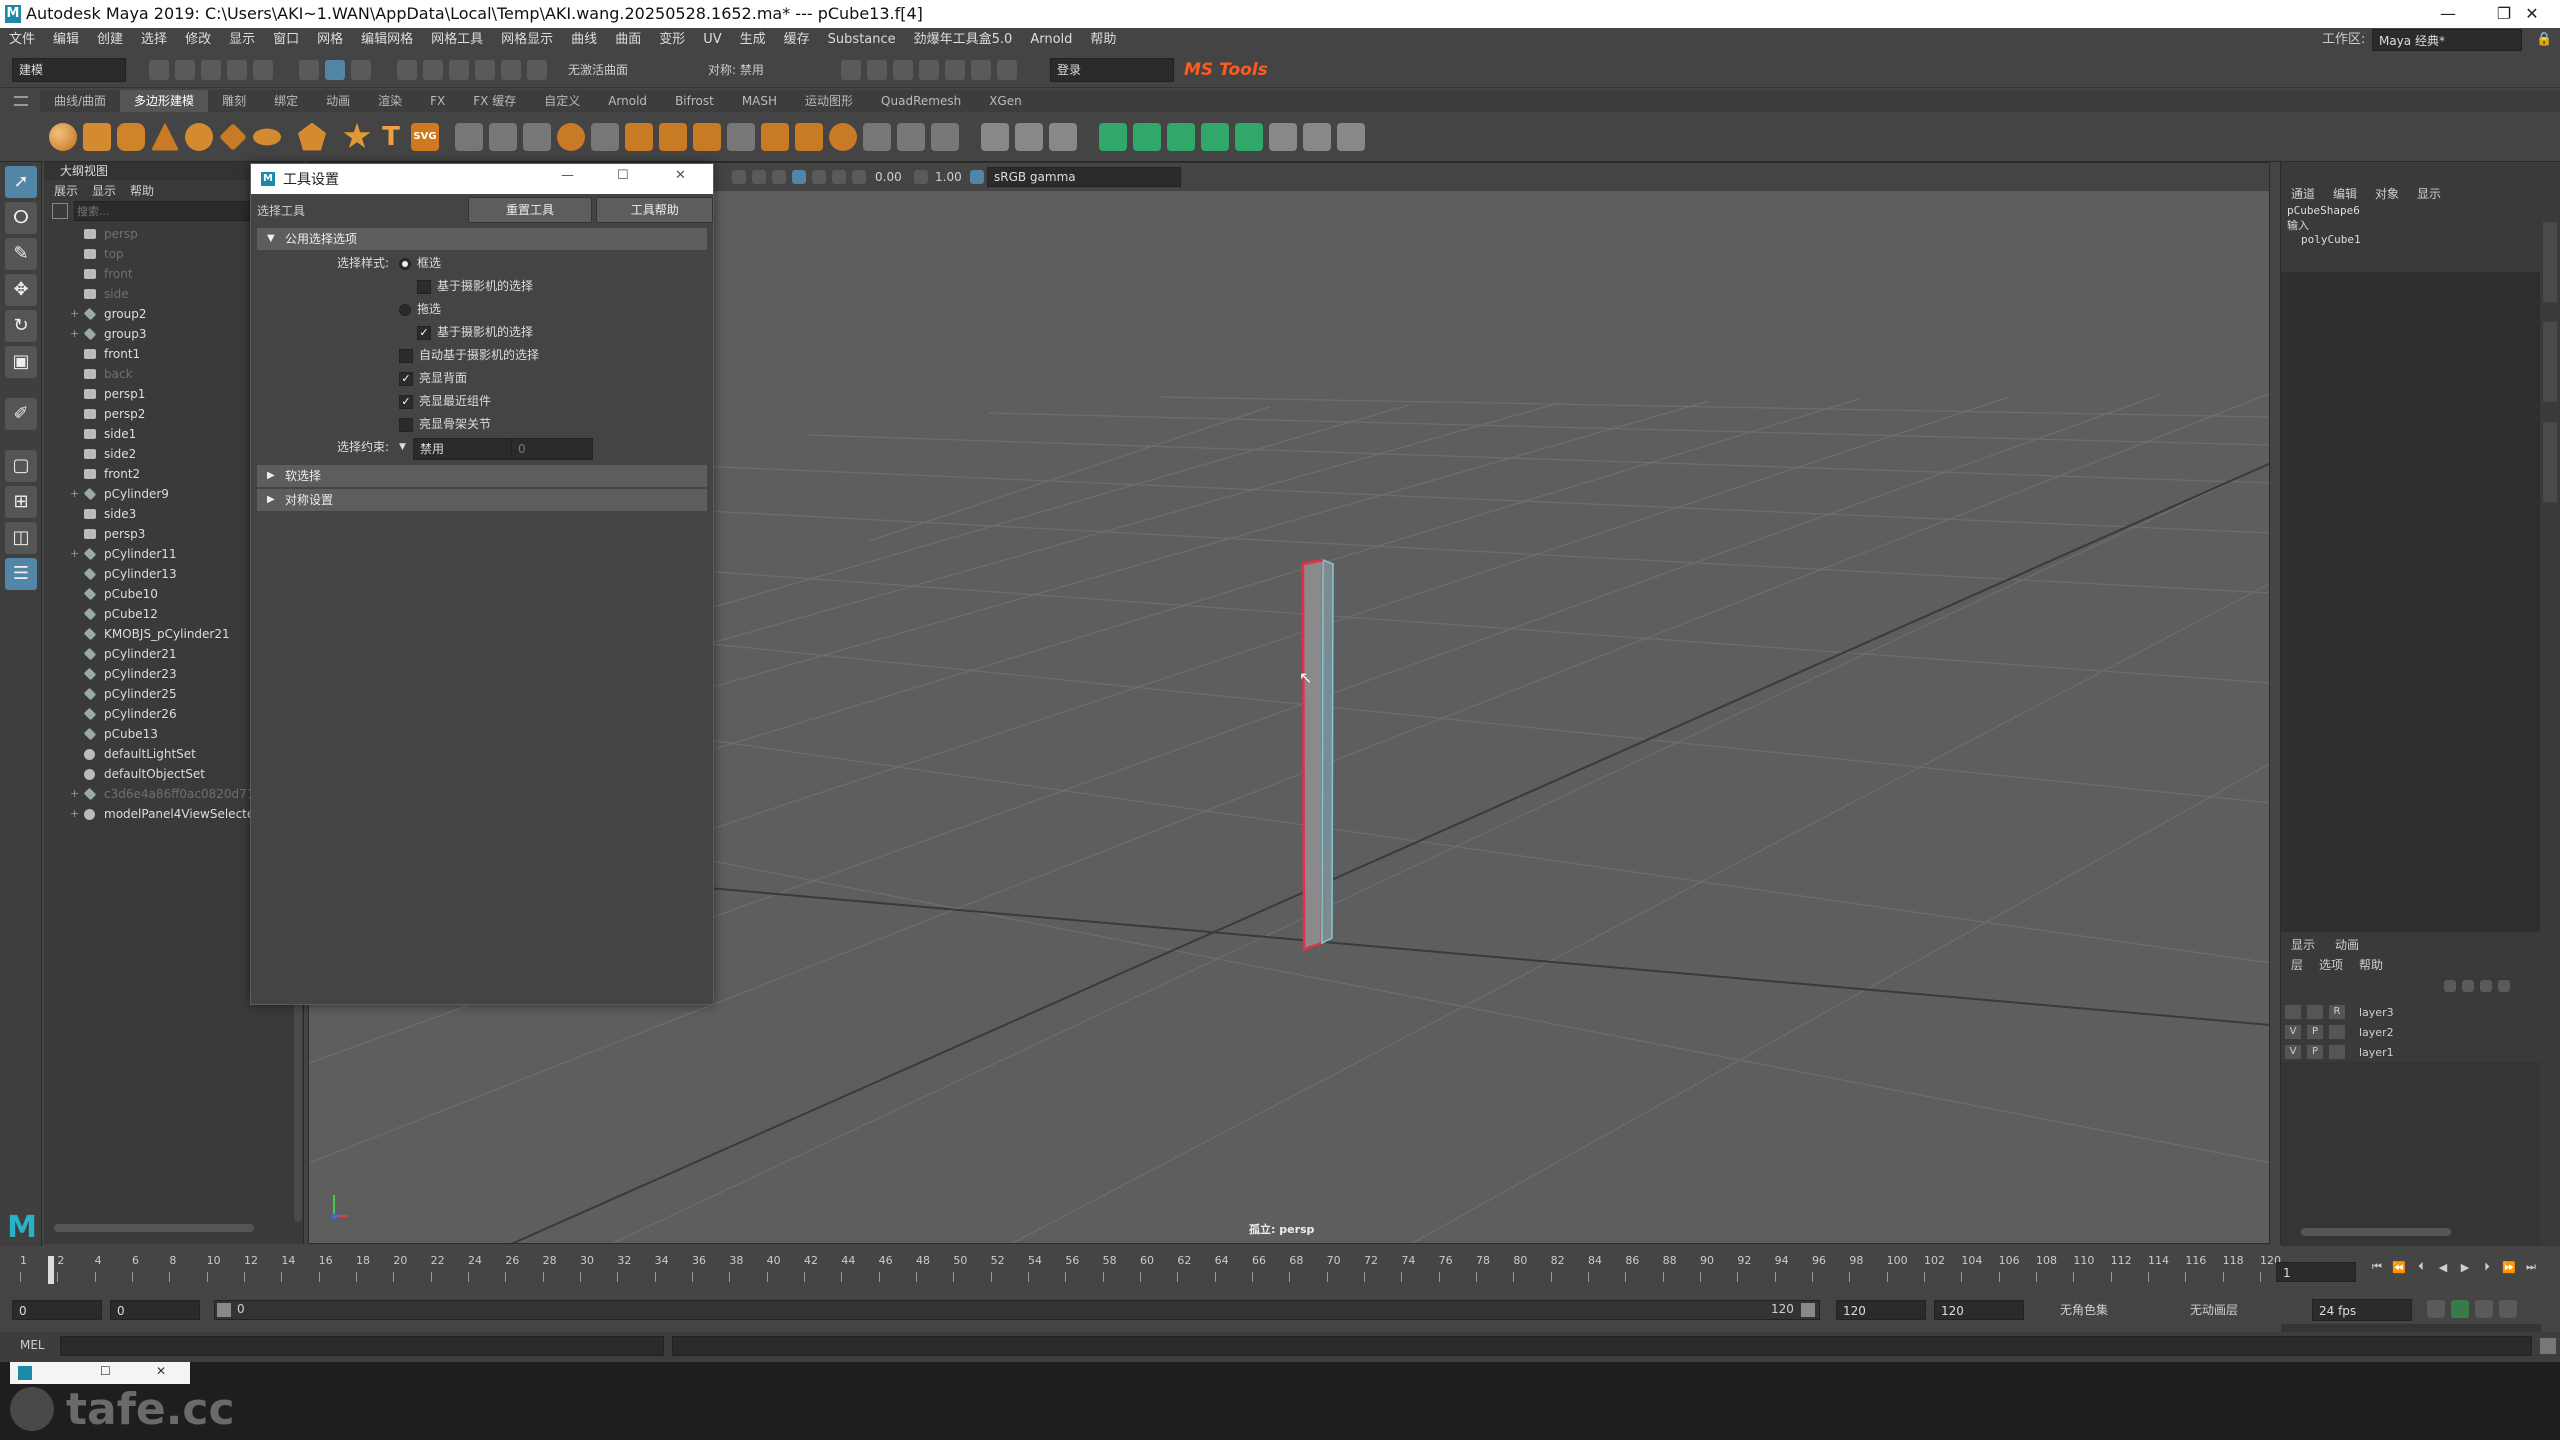  What do you see at coordinates (963, 40) in the screenshot?
I see `menu-item: 劲爆年工具盒5.0` at bounding box center [963, 40].